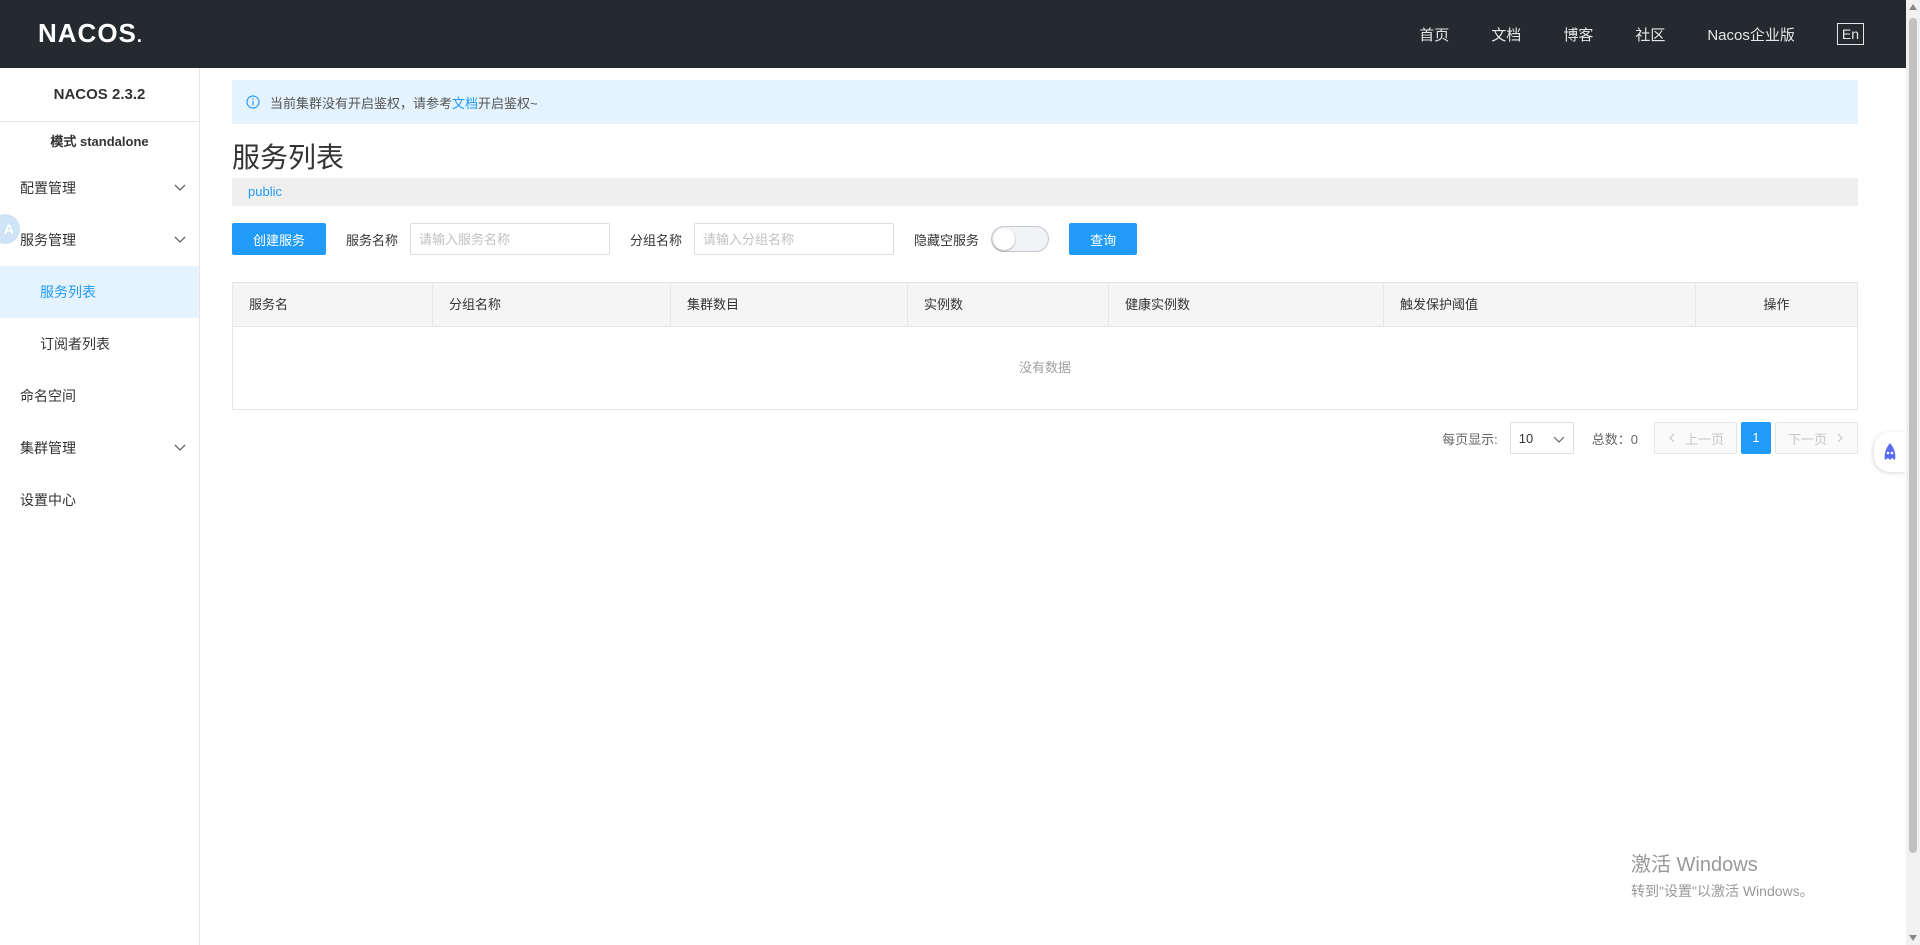  What do you see at coordinates (1704, 439) in the screenshot?
I see `prev-page-label: 上一页` at bounding box center [1704, 439].